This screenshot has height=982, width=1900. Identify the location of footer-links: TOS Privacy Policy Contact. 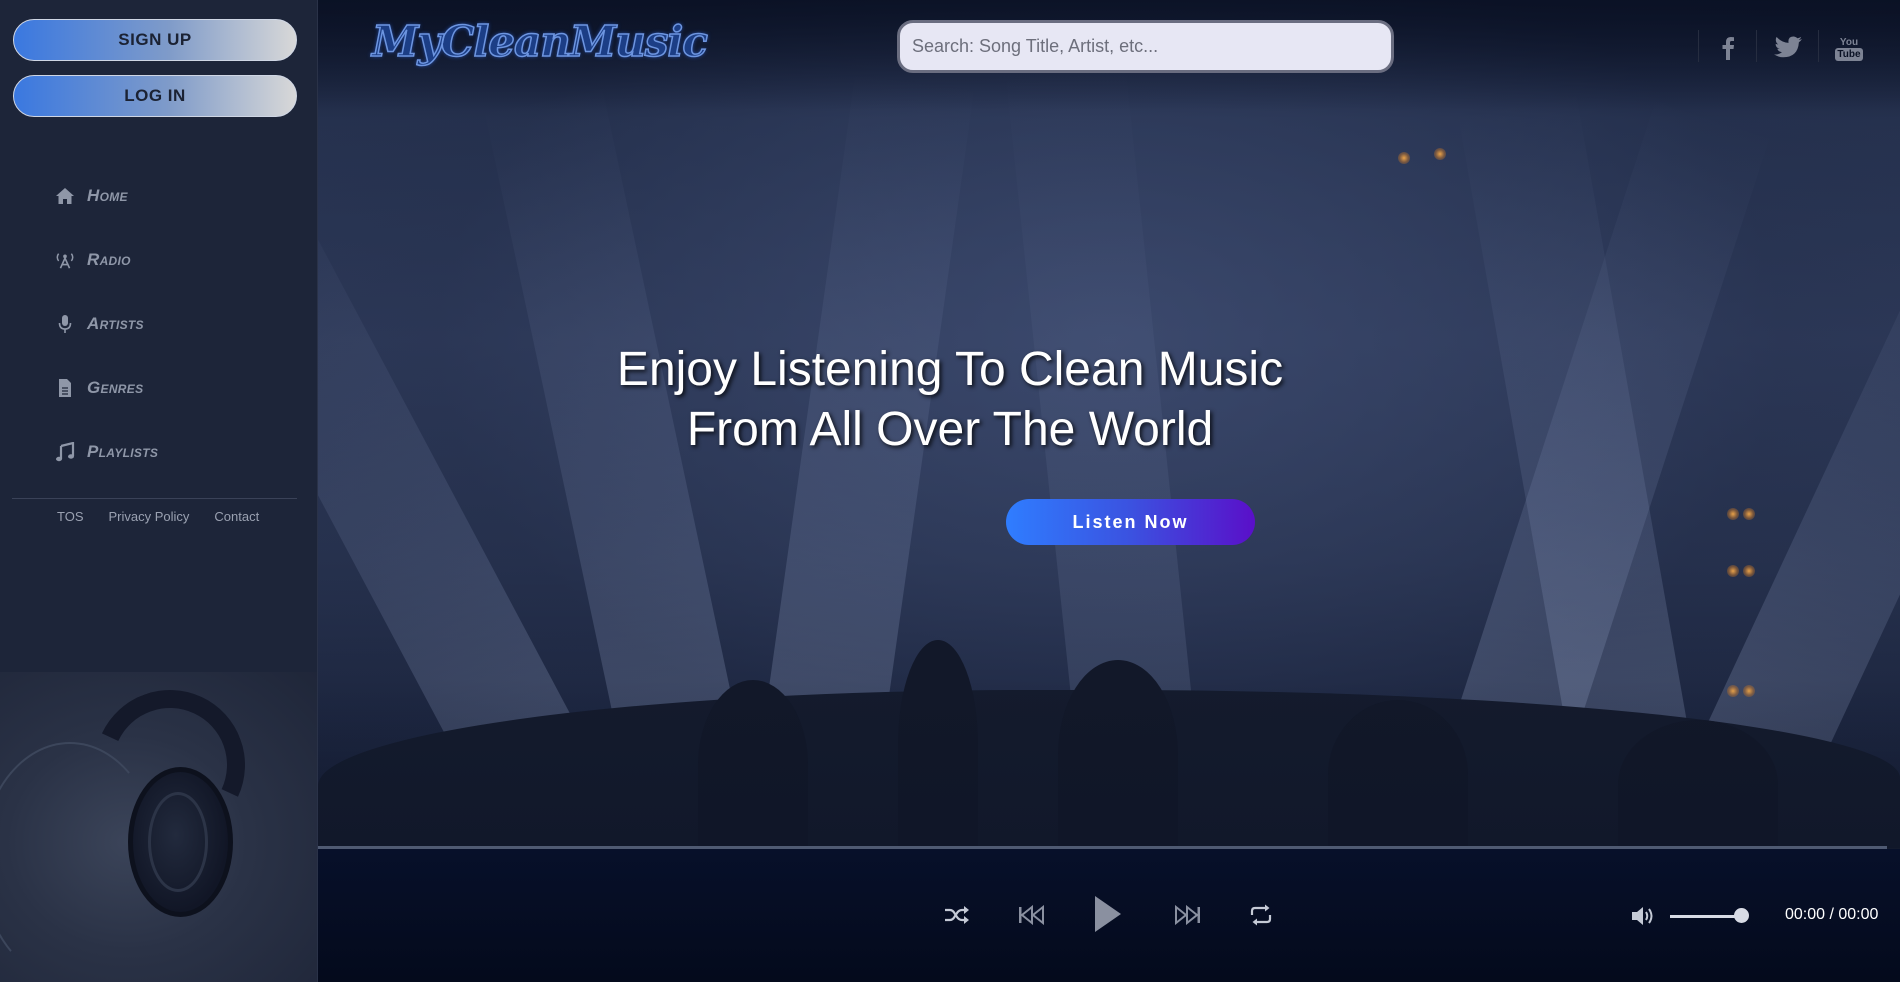
(158, 516).